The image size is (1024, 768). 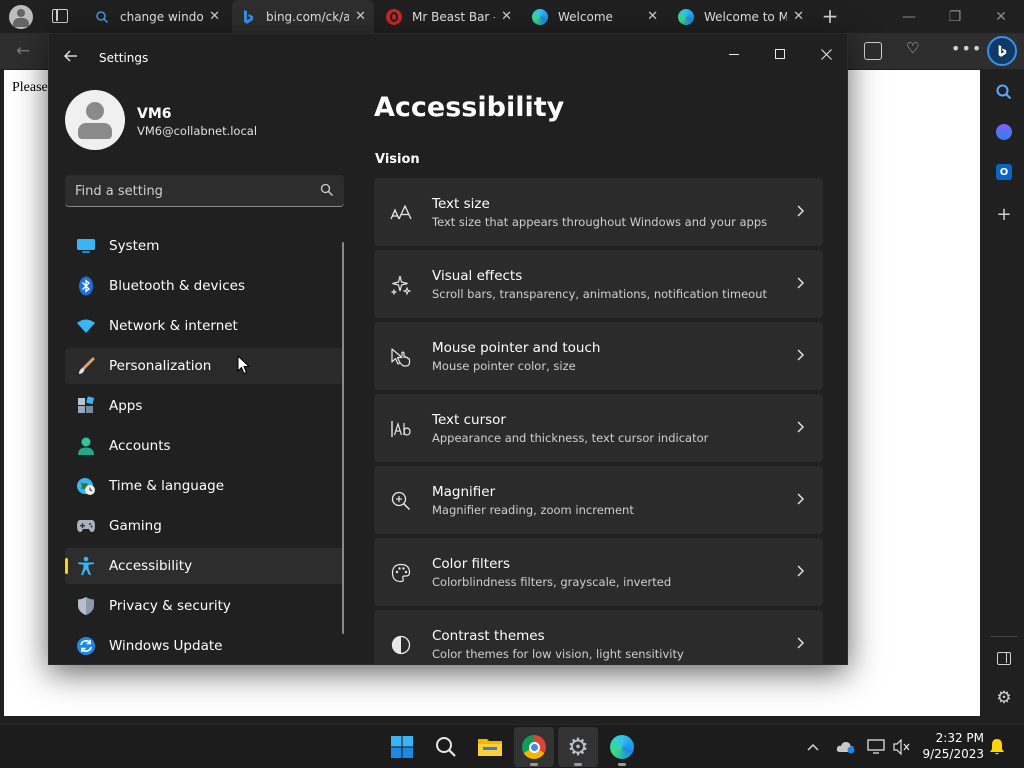 What do you see at coordinates (746, 16) in the screenshot?
I see `tab-label: Welcome to M` at bounding box center [746, 16].